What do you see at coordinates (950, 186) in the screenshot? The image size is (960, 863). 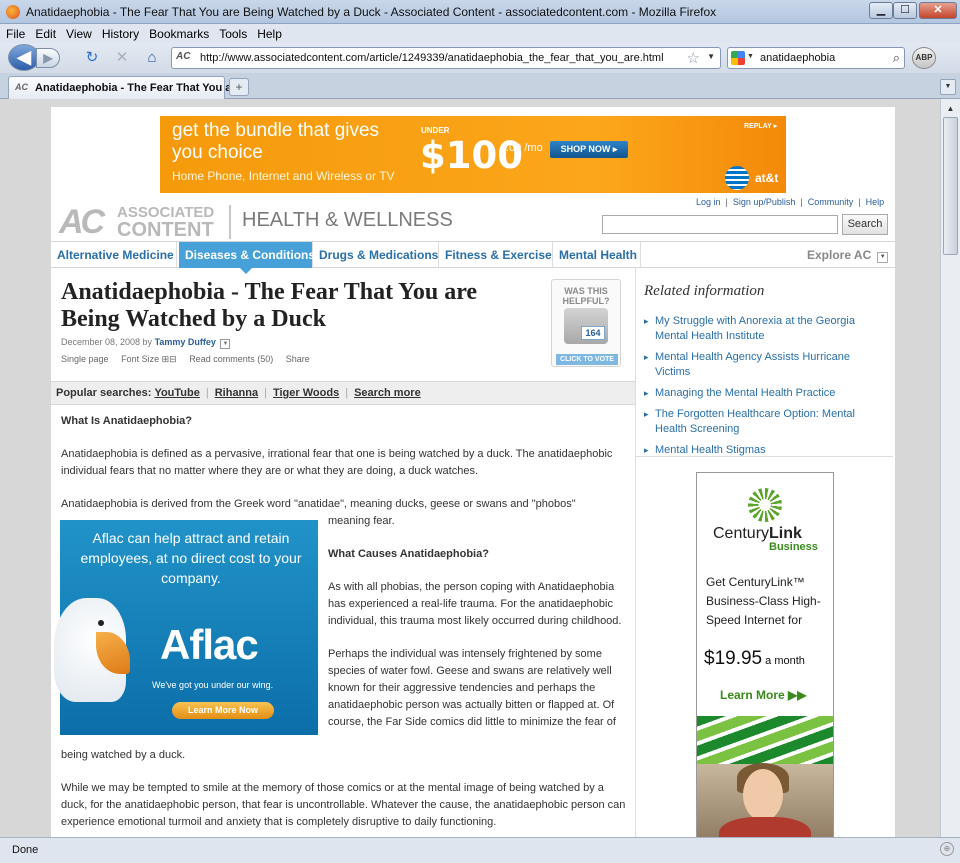 I see `scroll-thumb` at bounding box center [950, 186].